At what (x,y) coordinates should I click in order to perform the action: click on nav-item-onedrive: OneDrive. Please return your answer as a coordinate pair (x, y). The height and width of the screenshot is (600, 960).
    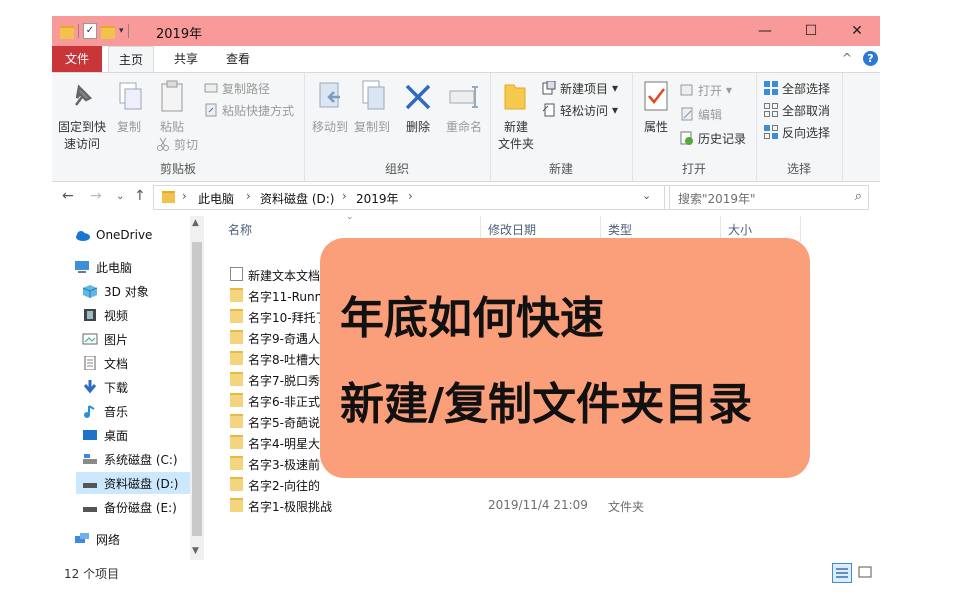
    Looking at the image, I should click on (113, 235).